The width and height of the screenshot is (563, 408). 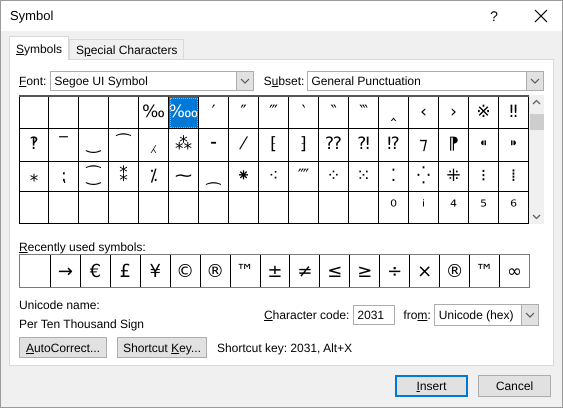 What do you see at coordinates (364, 145) in the screenshot?
I see `symbol-cell: ⁈` at bounding box center [364, 145].